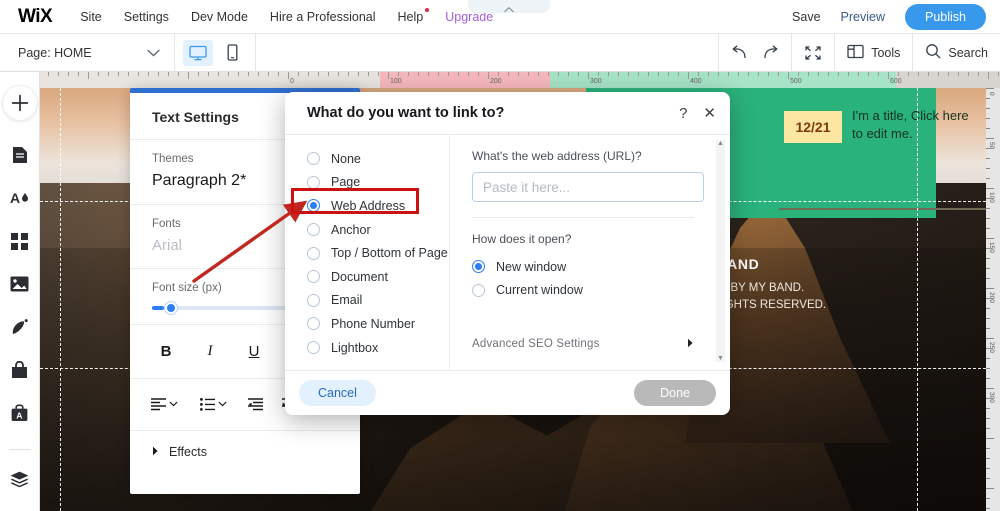  What do you see at coordinates (770, 52) in the screenshot?
I see `redo-button` at bounding box center [770, 52].